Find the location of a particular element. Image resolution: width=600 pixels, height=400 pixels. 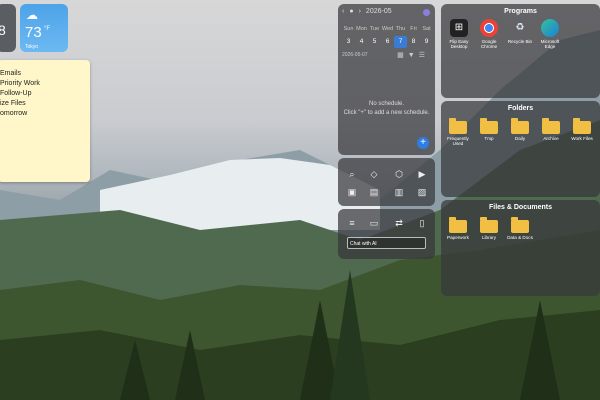

app-chrome: Google Chrome is located at coordinates (489, 34).